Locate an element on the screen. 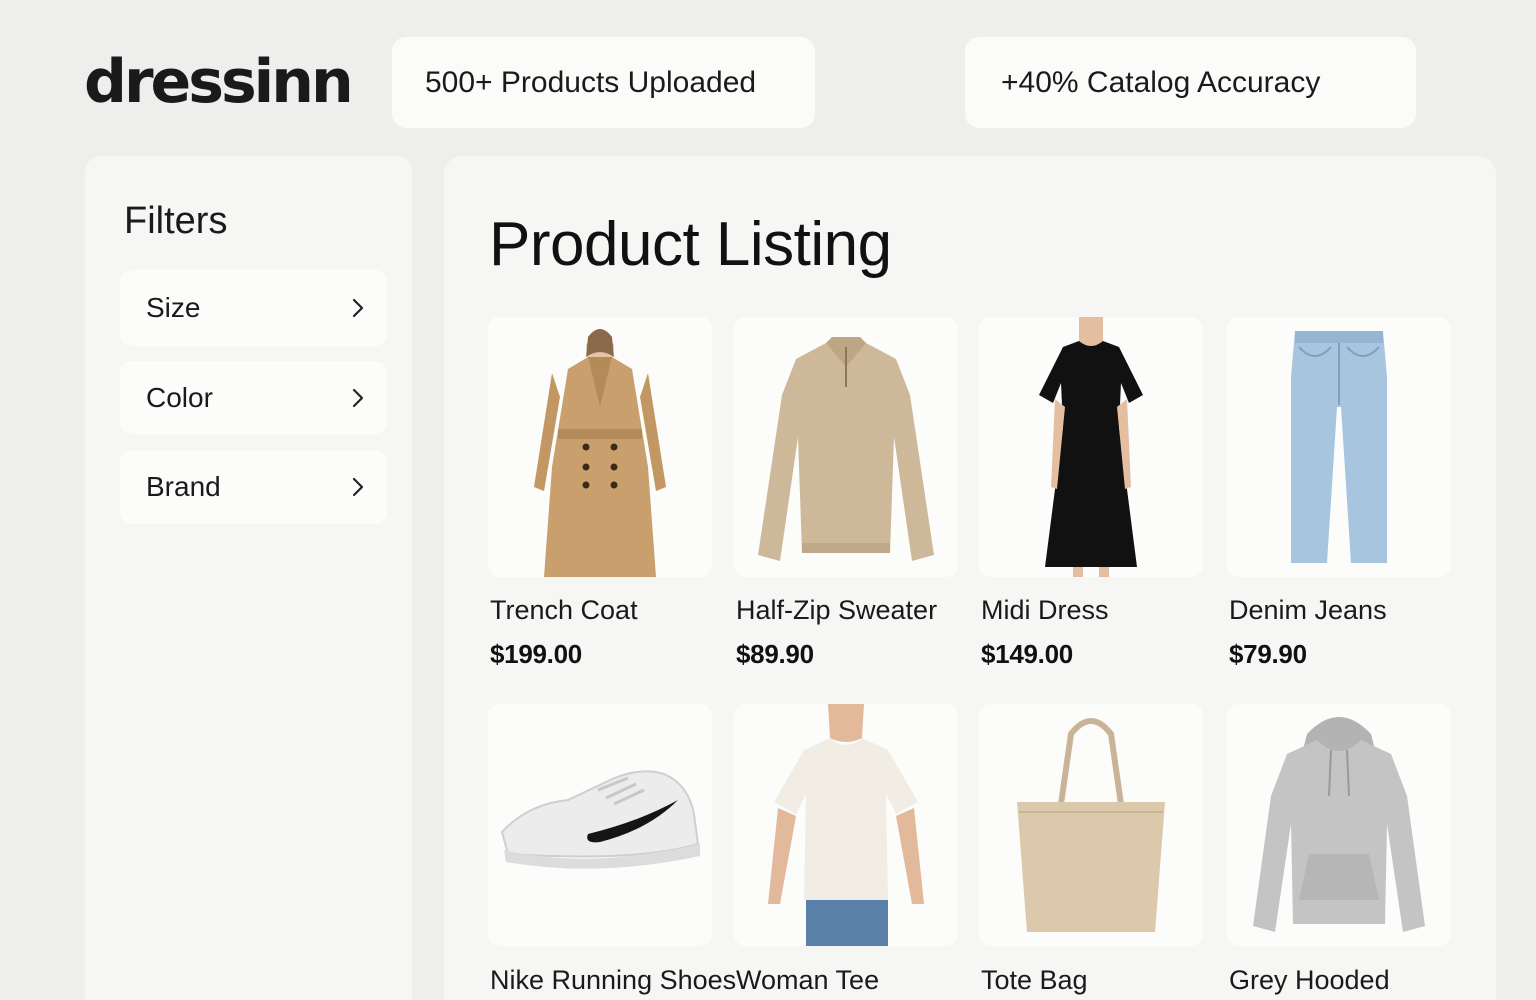  midi-dress-image is located at coordinates (1091, 447).